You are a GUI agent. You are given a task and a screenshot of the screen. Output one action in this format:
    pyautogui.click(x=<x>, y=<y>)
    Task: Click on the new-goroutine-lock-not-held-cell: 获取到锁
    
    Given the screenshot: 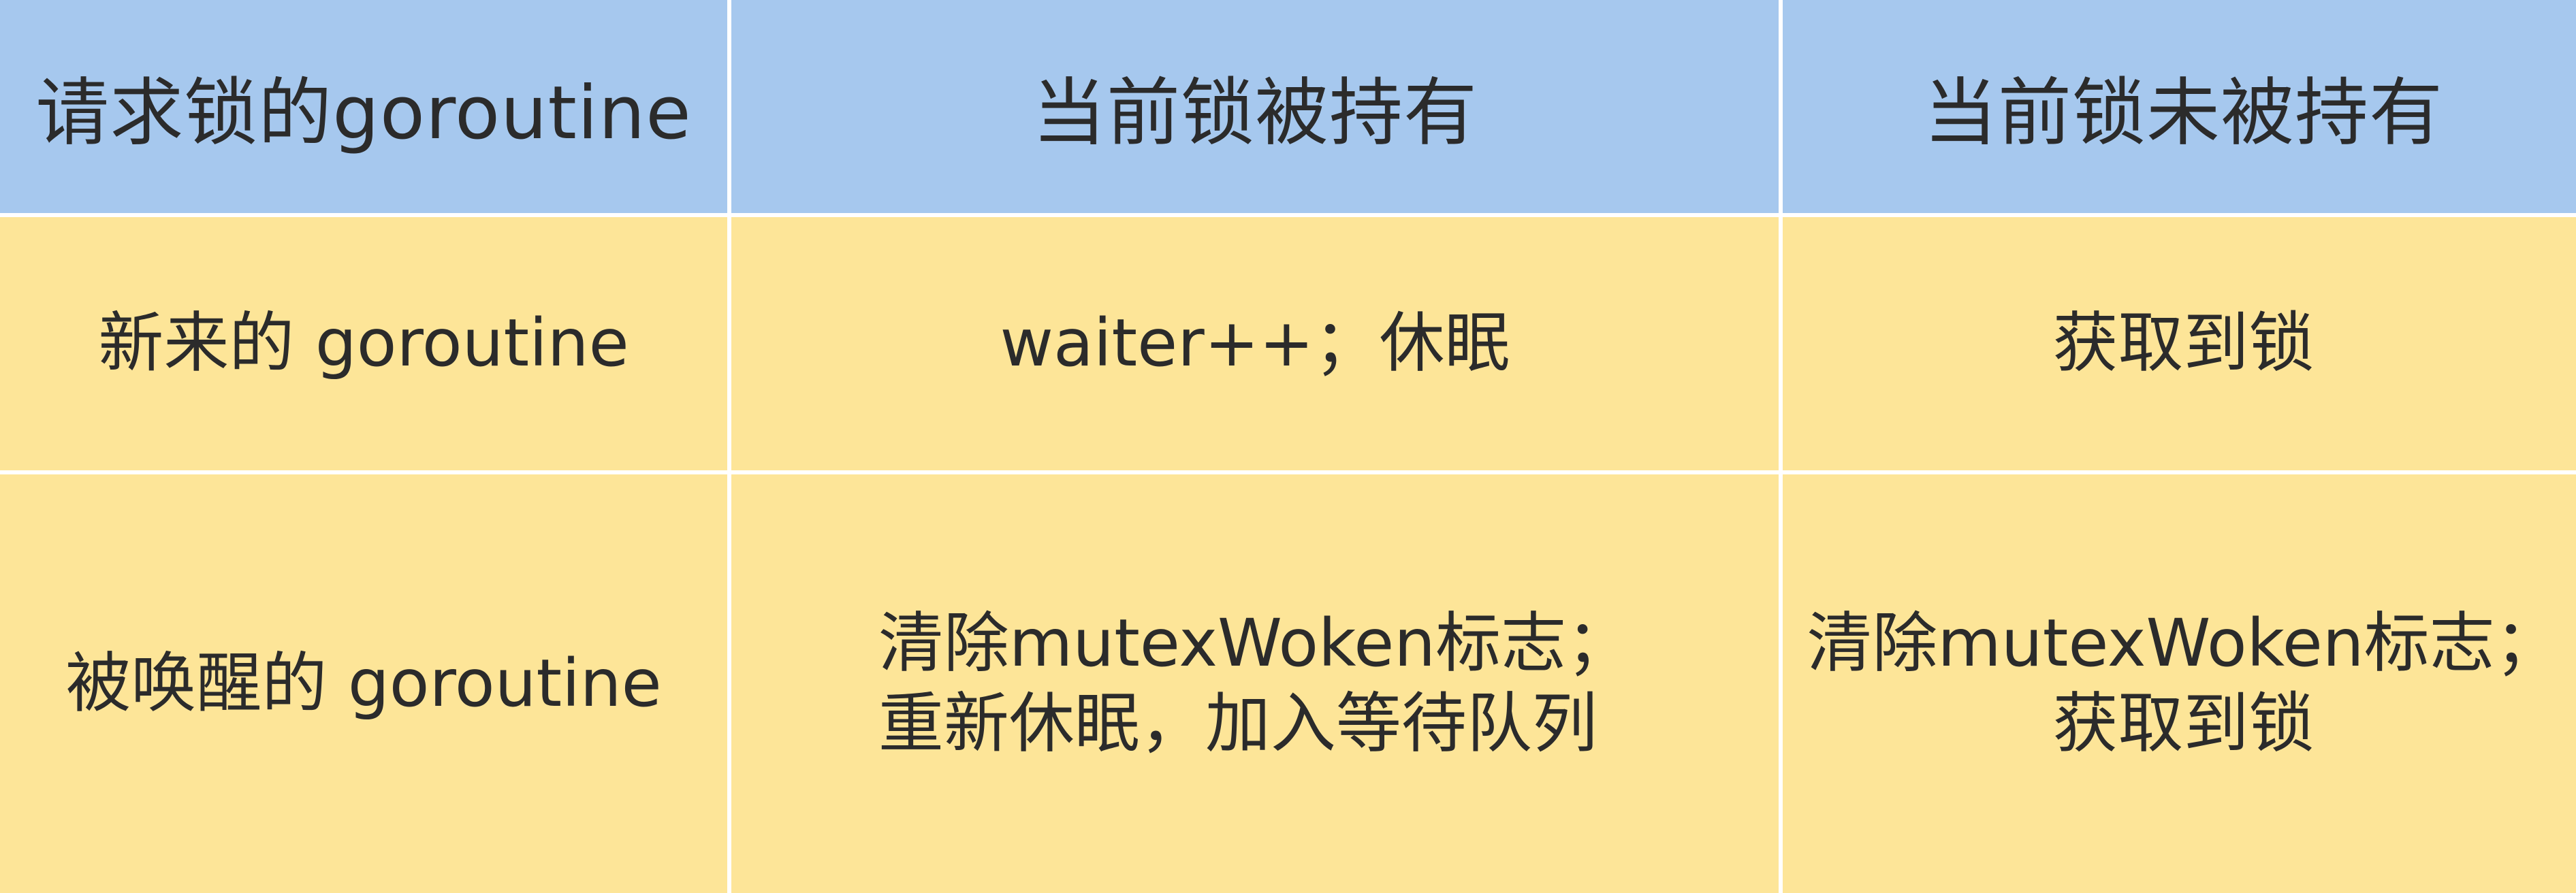 What is the action you would take?
    pyautogui.click(x=2179, y=343)
    